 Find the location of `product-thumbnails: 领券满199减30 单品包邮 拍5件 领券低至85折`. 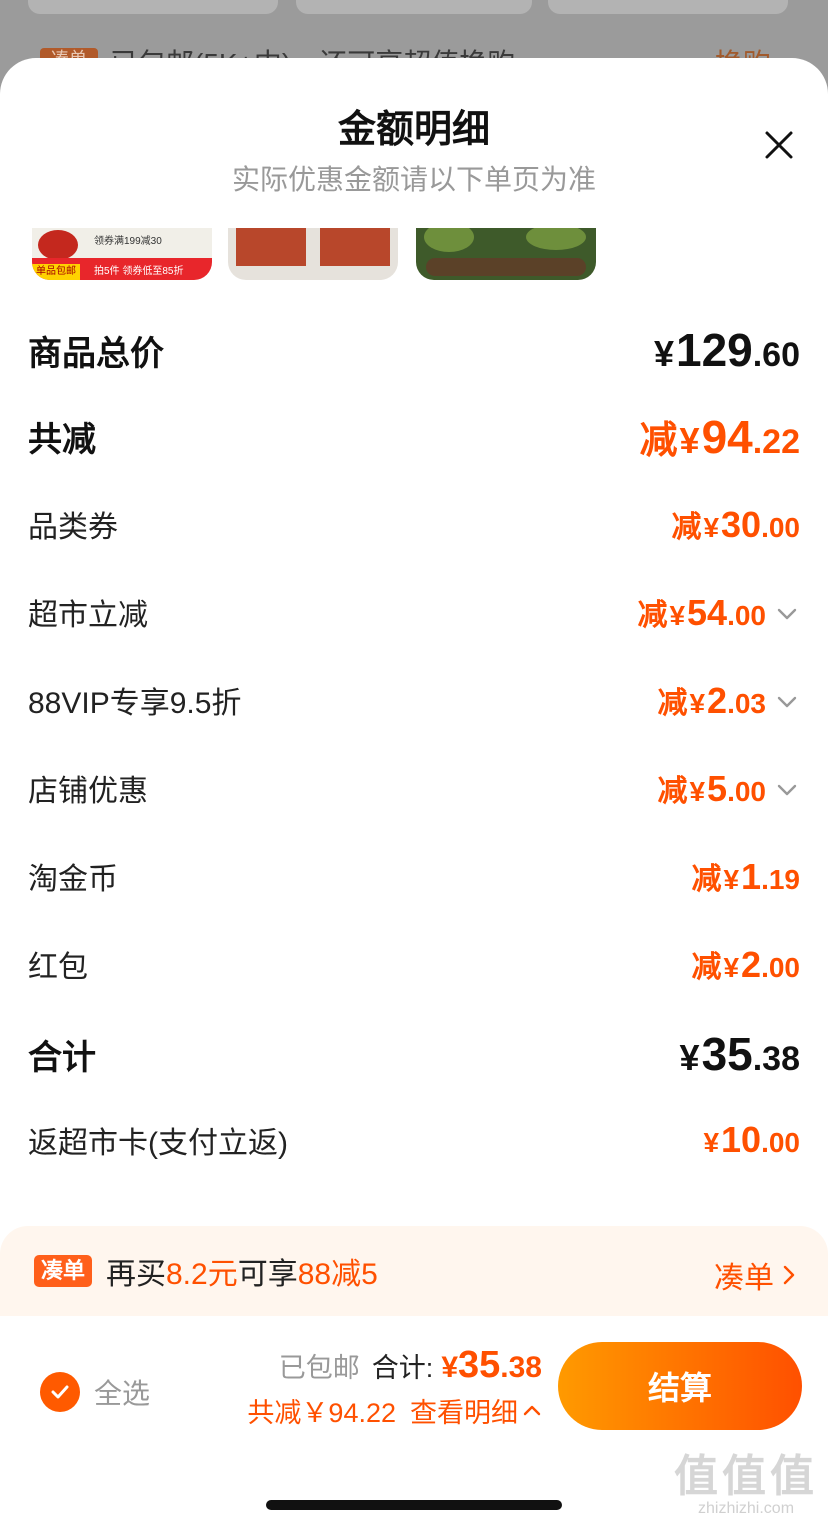

product-thumbnails: 领券满199减30 单品包邮 拍5件 领券低至85折 is located at coordinates (414, 255).